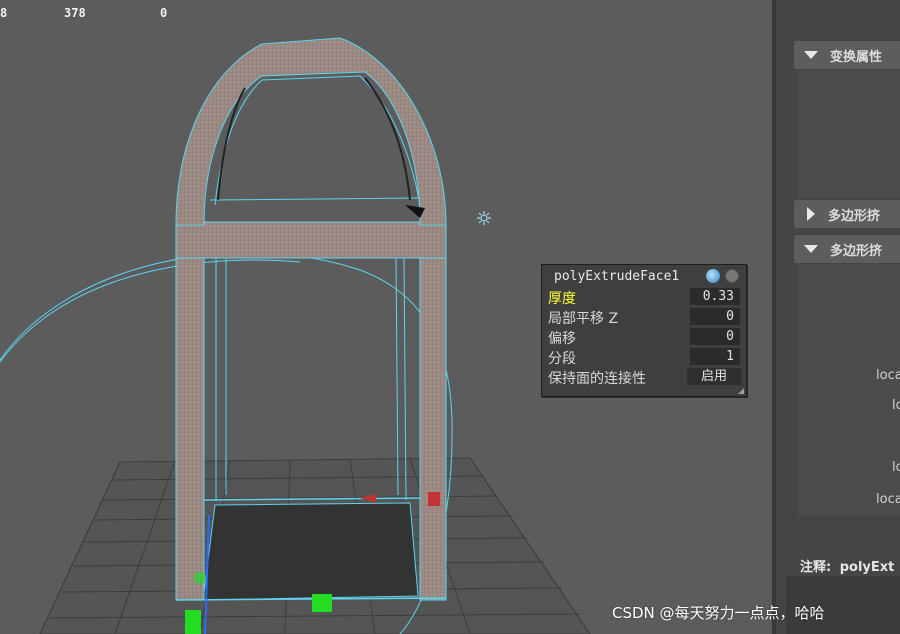 The image size is (900, 634). What do you see at coordinates (562, 299) in the screenshot?
I see `thickness-label: 厚度` at bounding box center [562, 299].